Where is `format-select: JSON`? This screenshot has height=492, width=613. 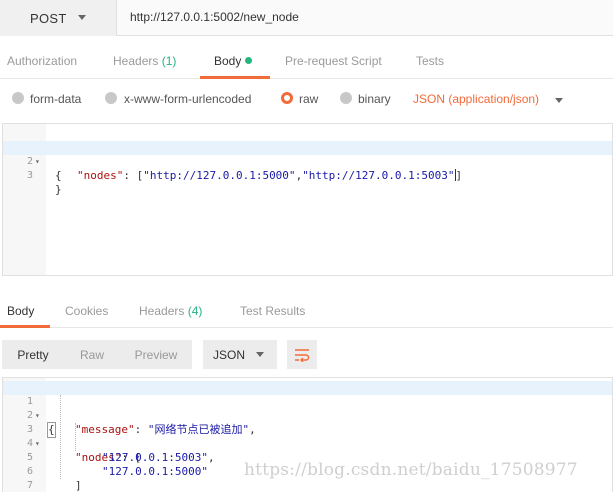 format-select: JSON is located at coordinates (240, 354).